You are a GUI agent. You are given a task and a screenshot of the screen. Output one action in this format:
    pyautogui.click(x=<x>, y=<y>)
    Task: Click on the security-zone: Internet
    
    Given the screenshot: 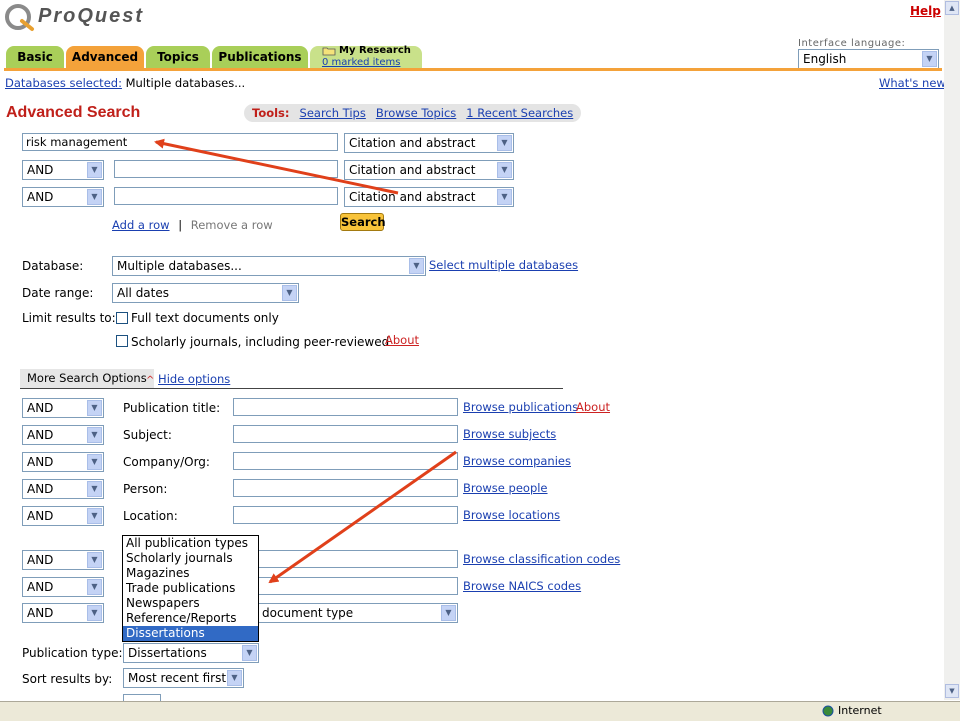 What is the action you would take?
    pyautogui.click(x=852, y=710)
    